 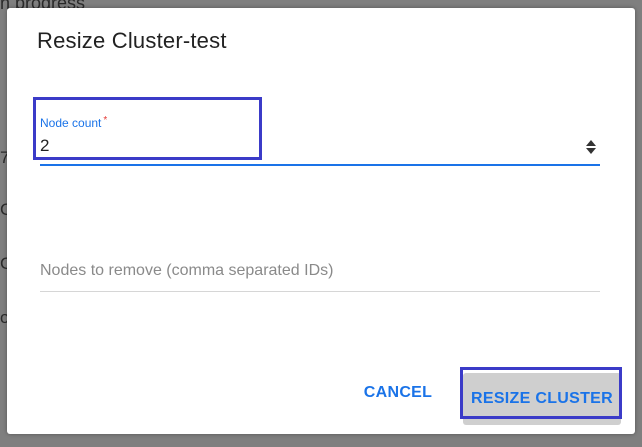 What do you see at coordinates (542, 399) in the screenshot?
I see `resize-cluster-button: RESIZE CLUSTER` at bounding box center [542, 399].